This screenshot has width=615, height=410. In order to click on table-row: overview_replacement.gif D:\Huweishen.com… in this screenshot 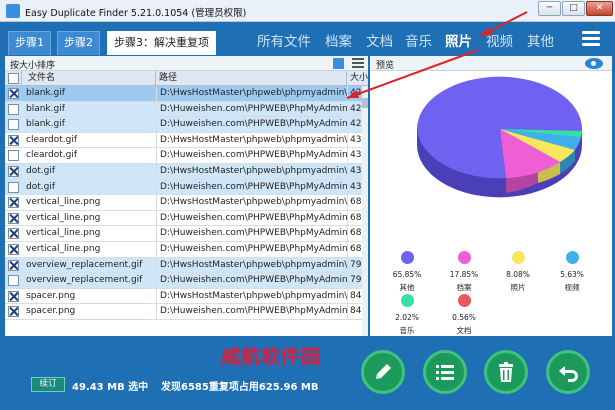, I will do `click(183, 281)`.